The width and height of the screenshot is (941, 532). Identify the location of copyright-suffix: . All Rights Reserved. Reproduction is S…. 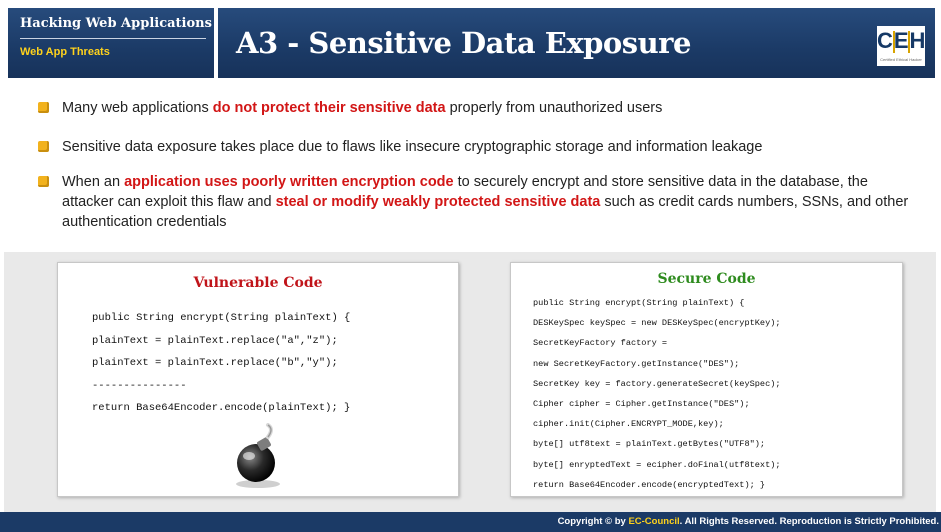
(809, 521).